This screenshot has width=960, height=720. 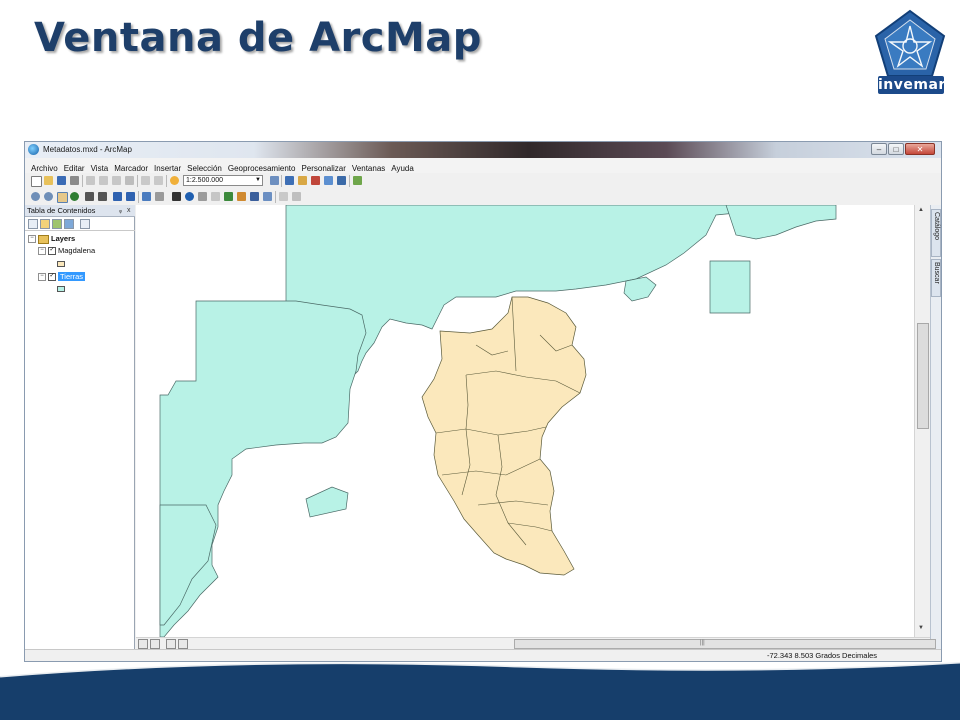 I want to click on options-icon, so click(x=85, y=224).